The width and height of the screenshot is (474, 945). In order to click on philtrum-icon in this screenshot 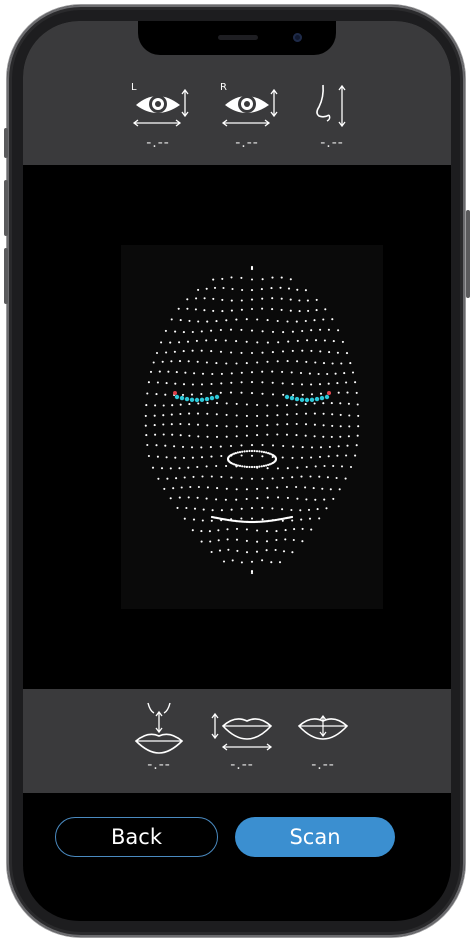, I will do `click(159, 728)`.